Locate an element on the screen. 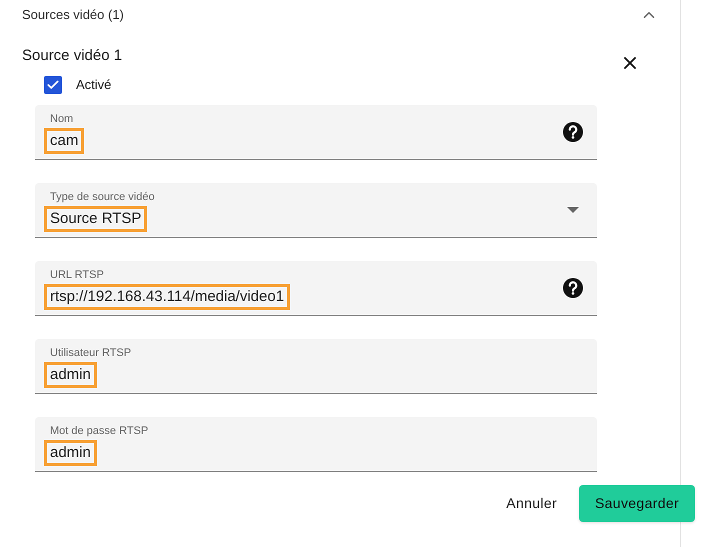 This screenshot has height=547, width=701. save-button: Sauvegarder is located at coordinates (636, 503).